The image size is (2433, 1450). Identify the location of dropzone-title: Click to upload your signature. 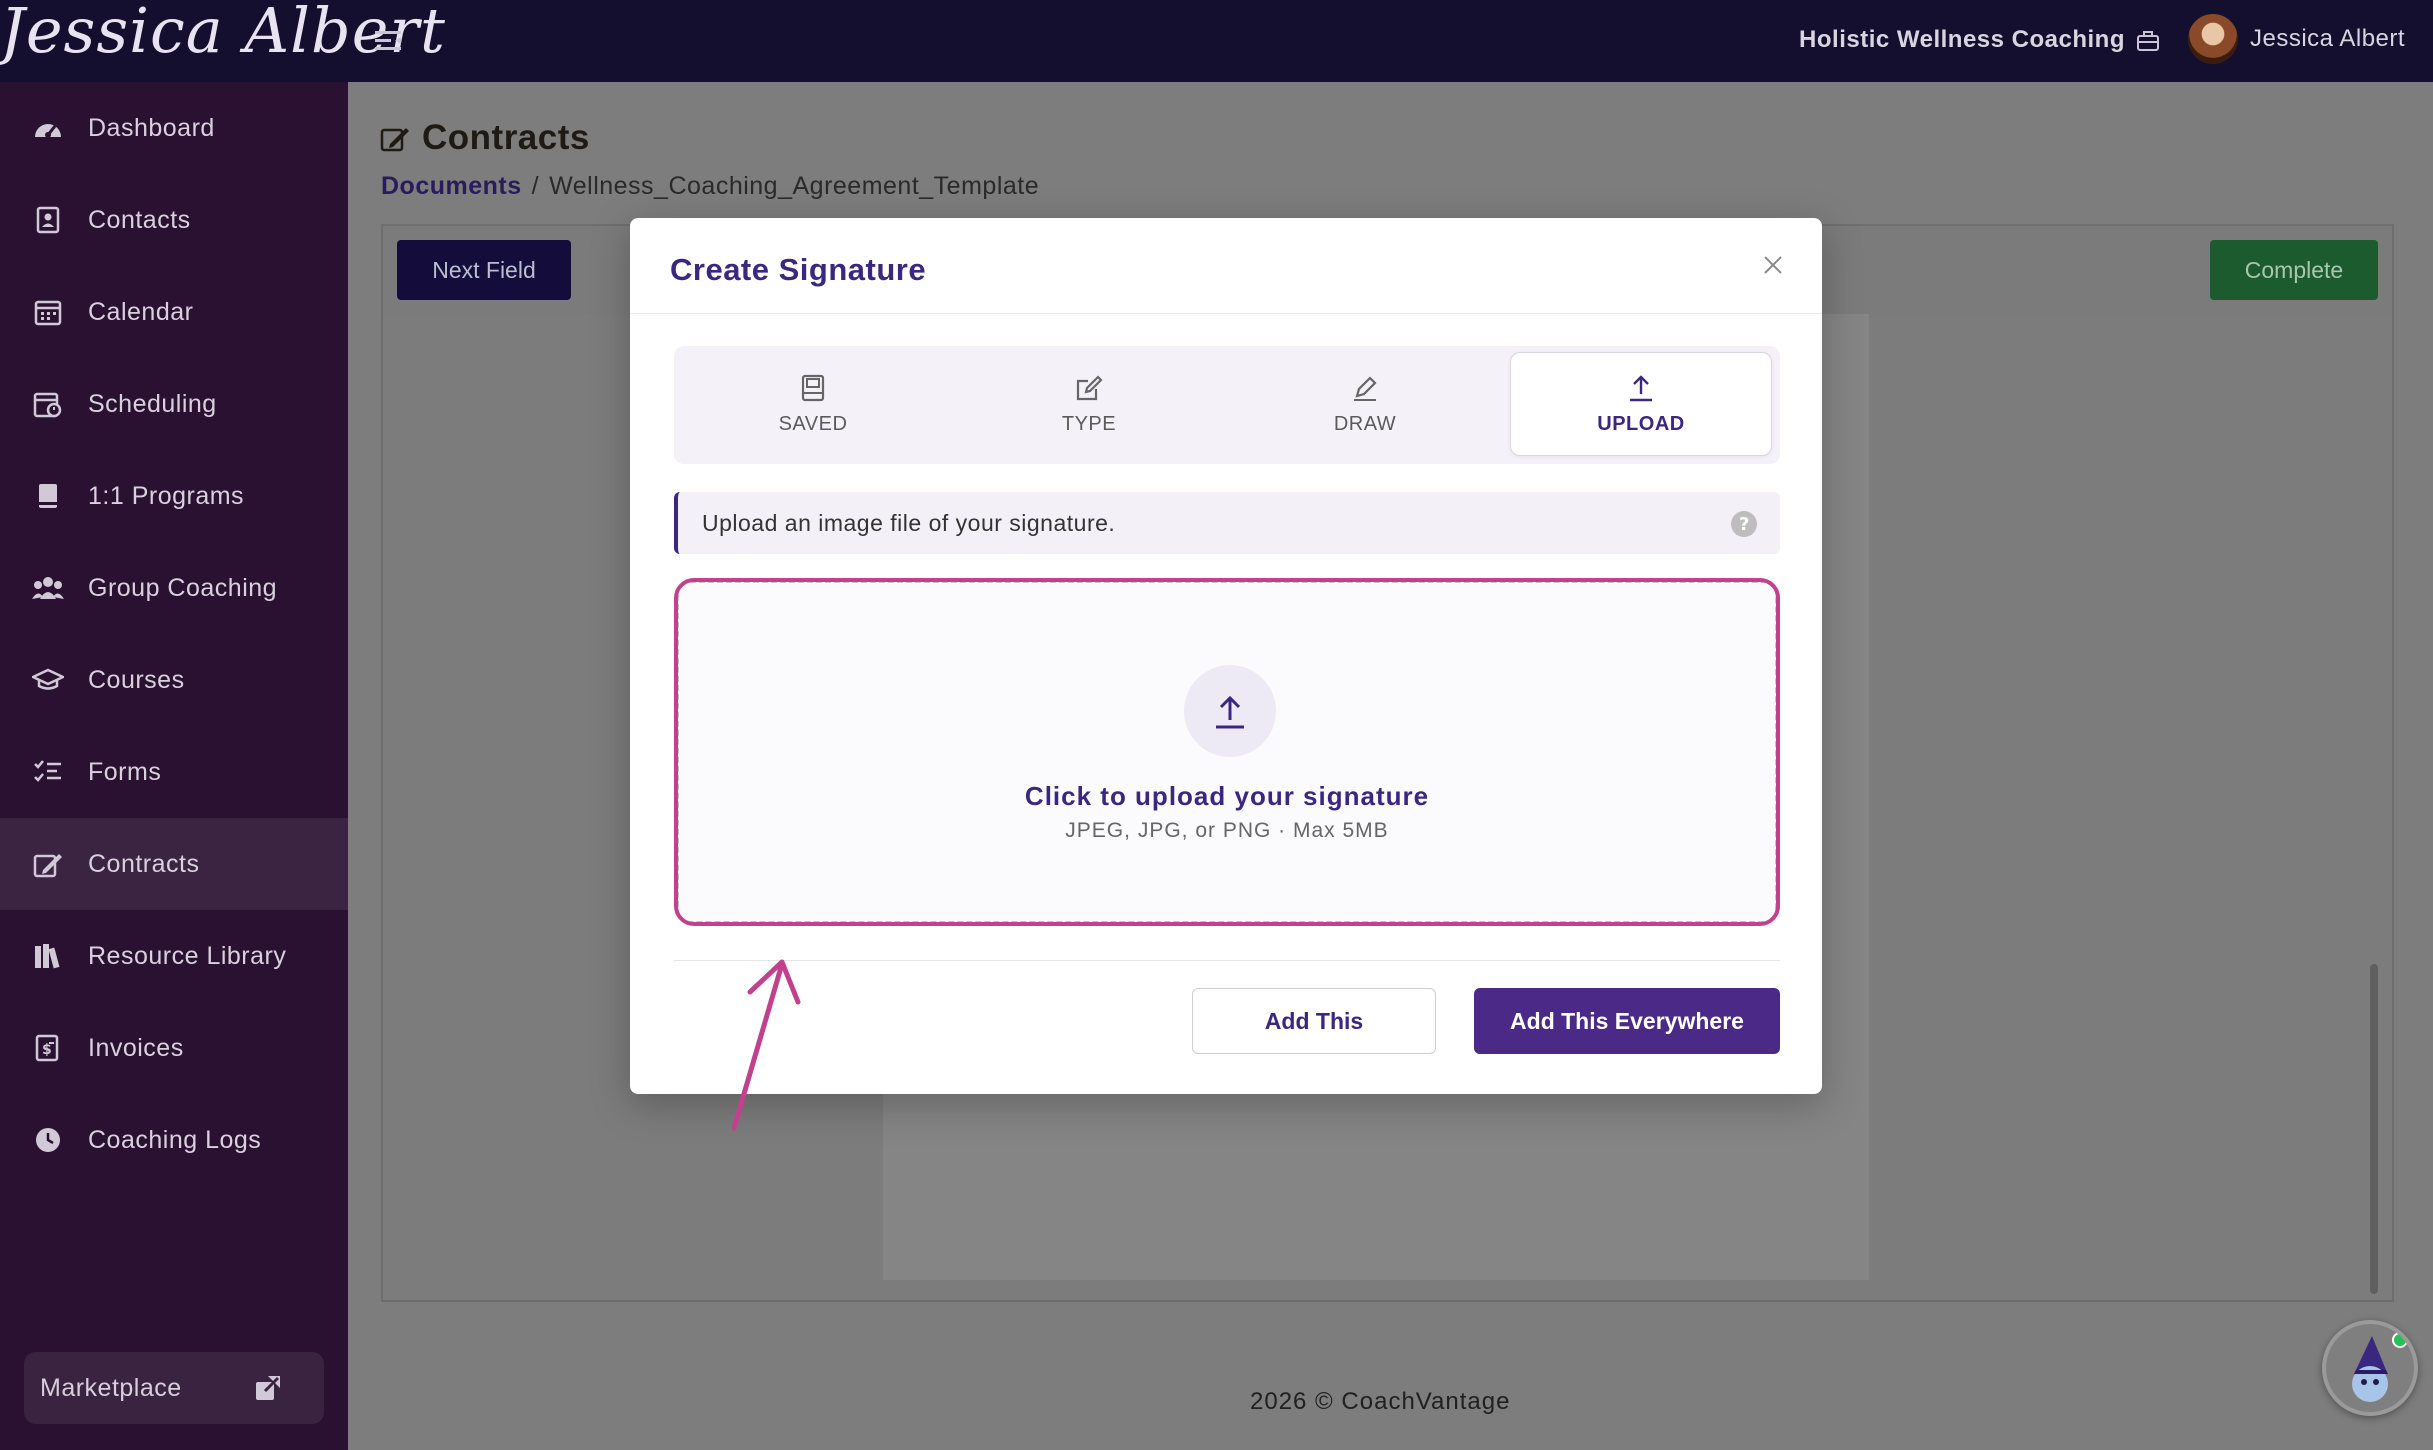
(1227, 796).